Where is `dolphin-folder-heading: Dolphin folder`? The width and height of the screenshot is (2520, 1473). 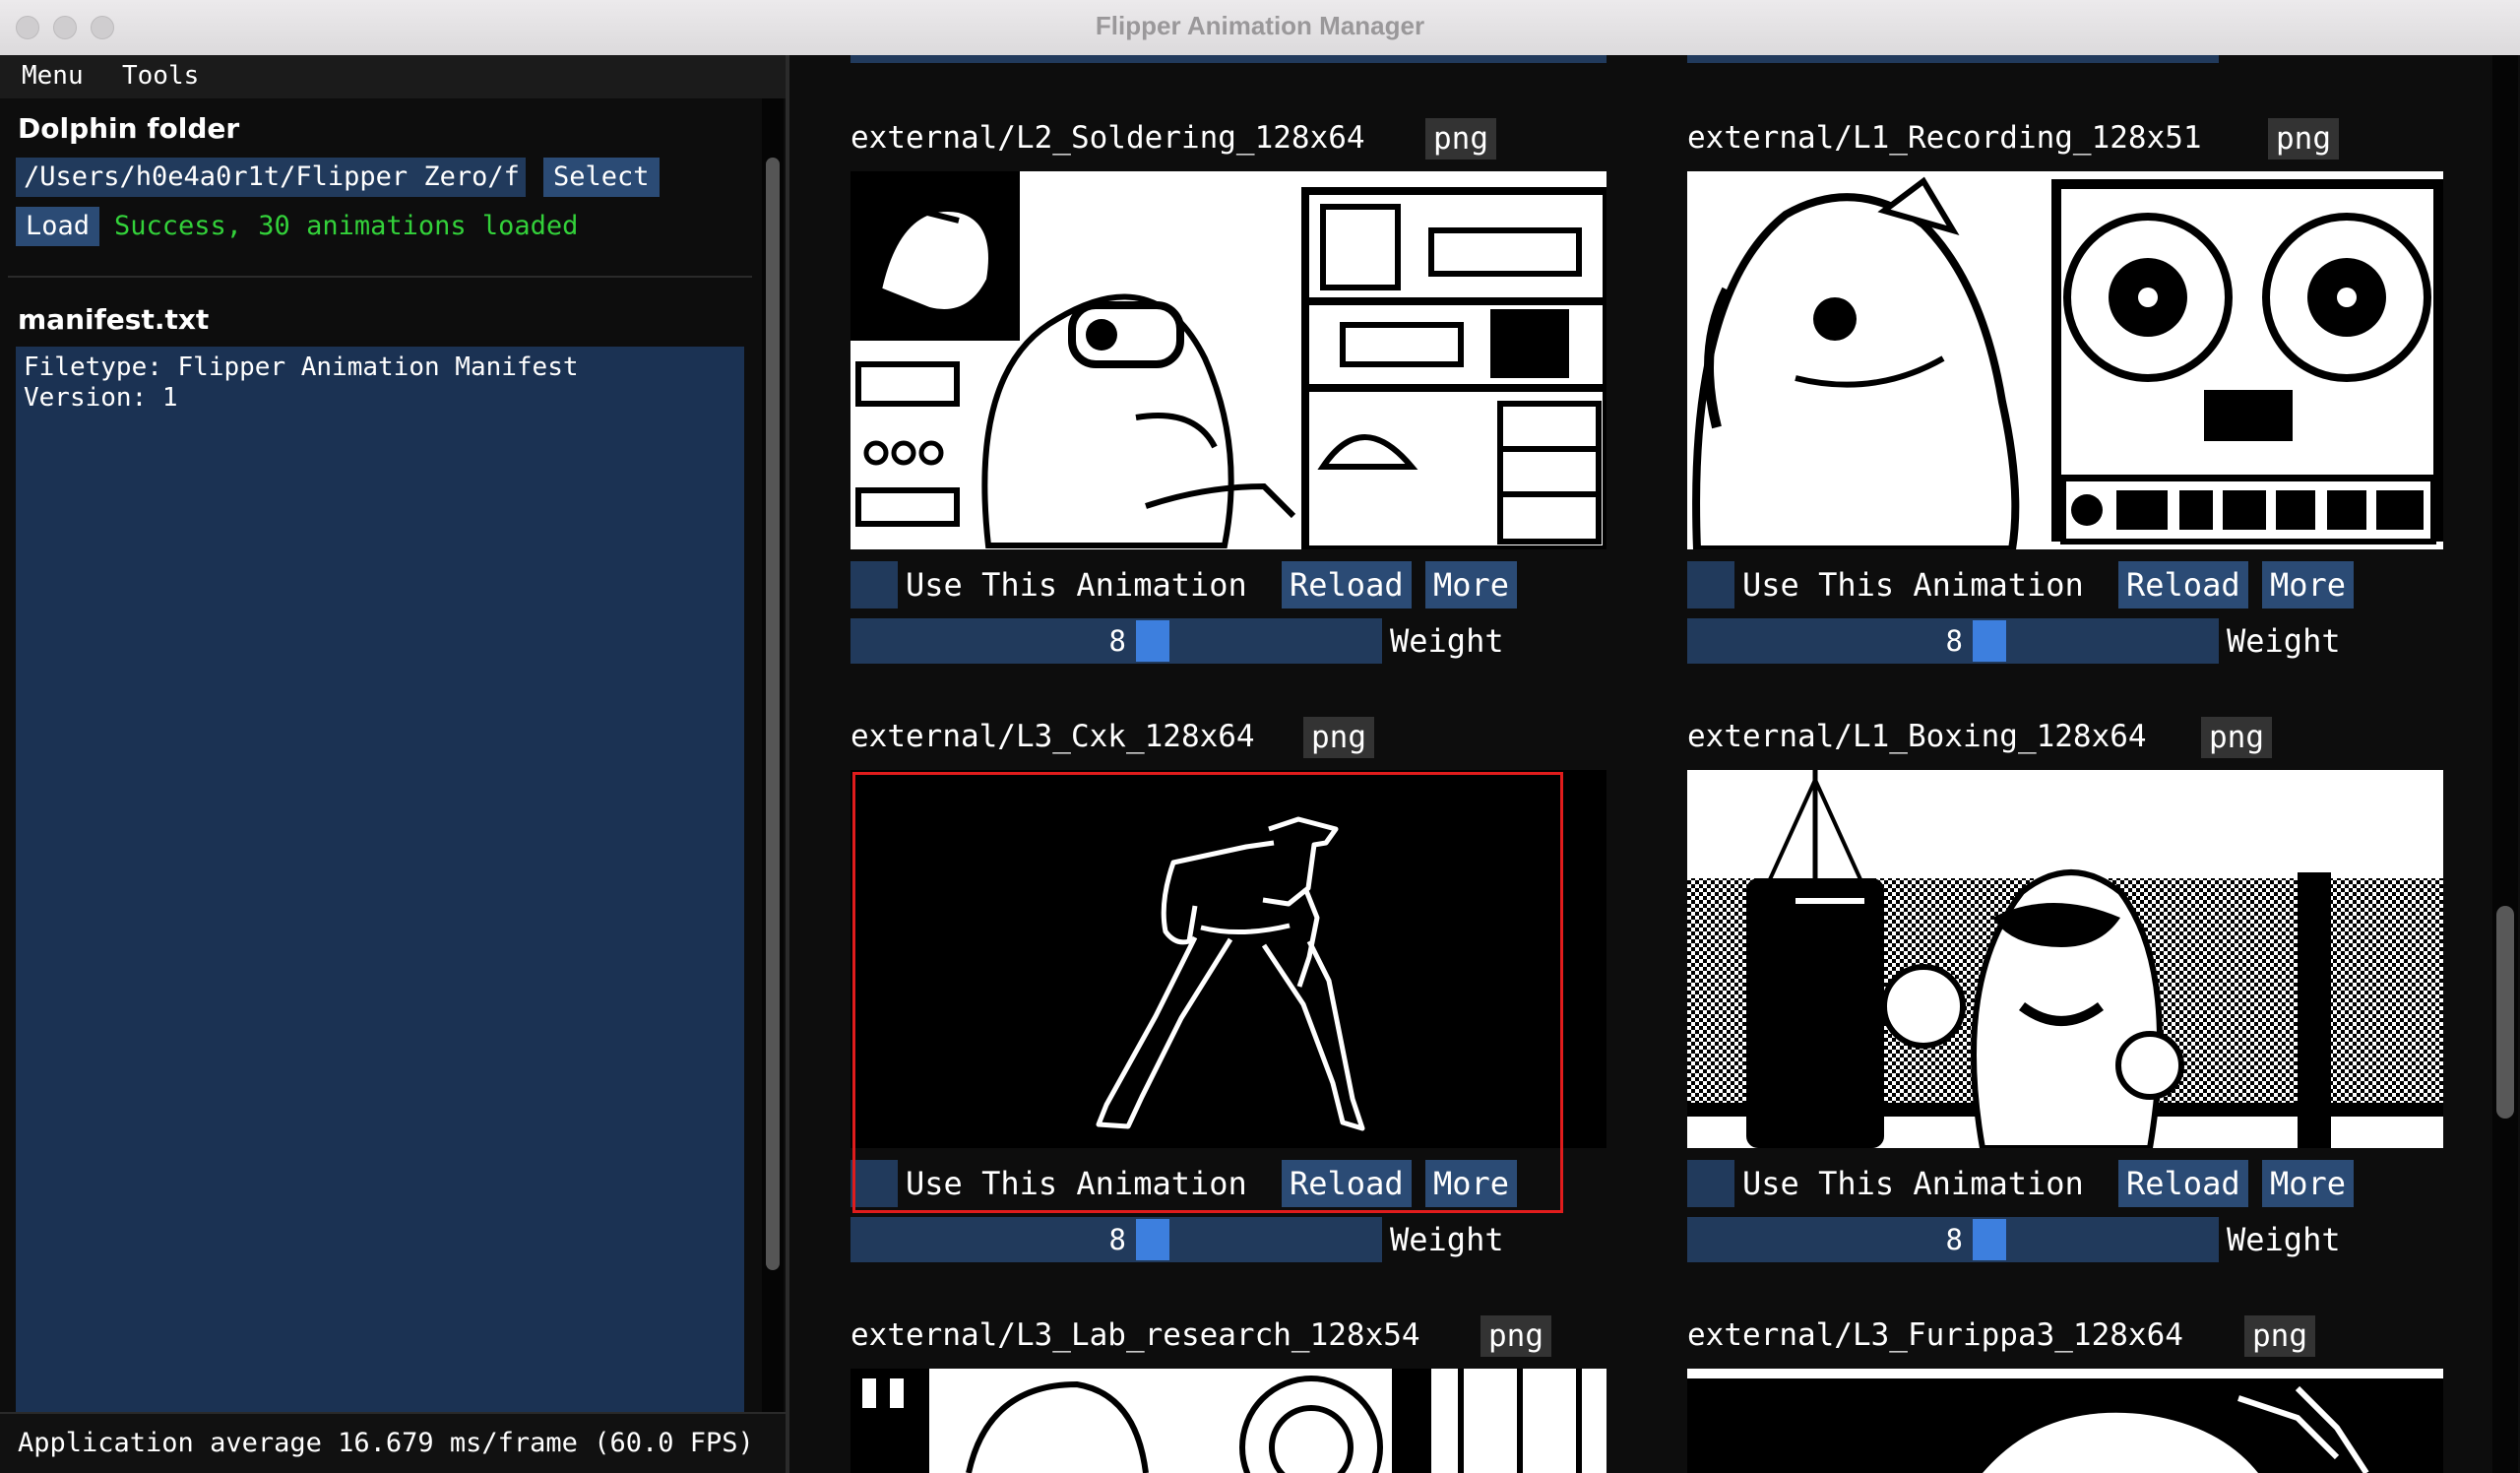 dolphin-folder-heading: Dolphin folder is located at coordinates (129, 128).